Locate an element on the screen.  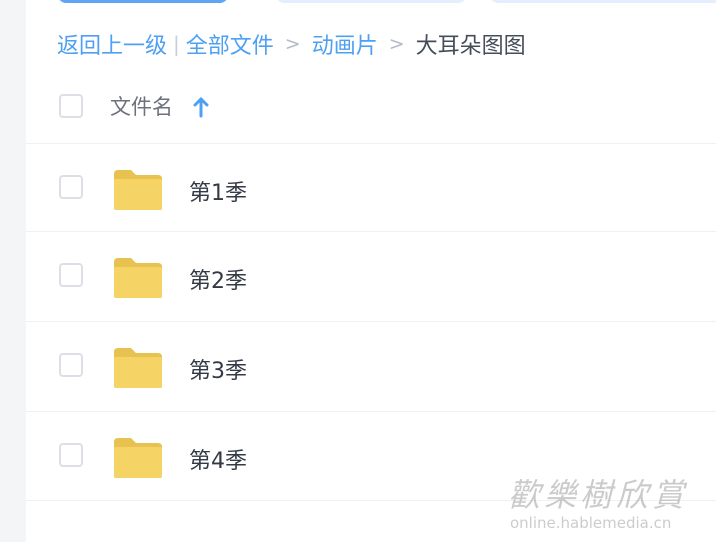
toolbar-secondary-button is located at coordinates (371, 1).